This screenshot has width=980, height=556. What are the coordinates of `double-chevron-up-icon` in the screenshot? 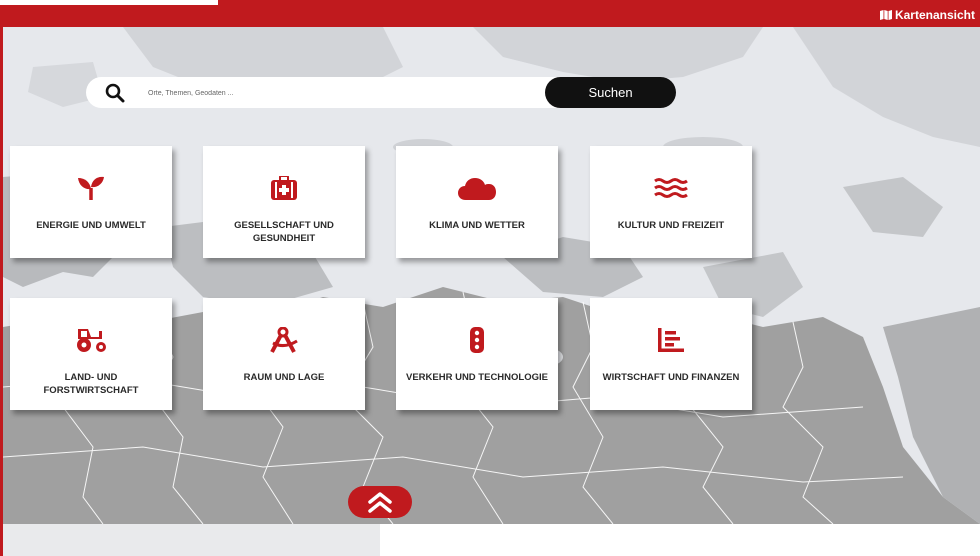 It's located at (380, 502).